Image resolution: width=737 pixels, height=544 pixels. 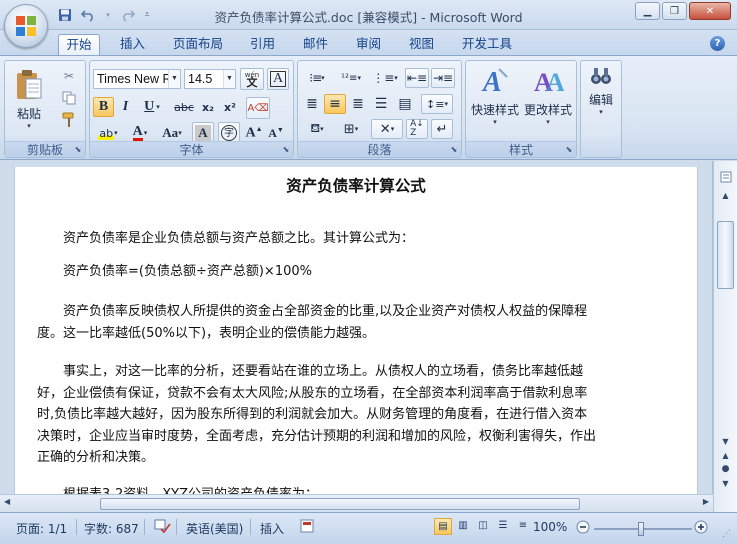 What do you see at coordinates (208, 107) in the screenshot?
I see `subscript-button: x₂` at bounding box center [208, 107].